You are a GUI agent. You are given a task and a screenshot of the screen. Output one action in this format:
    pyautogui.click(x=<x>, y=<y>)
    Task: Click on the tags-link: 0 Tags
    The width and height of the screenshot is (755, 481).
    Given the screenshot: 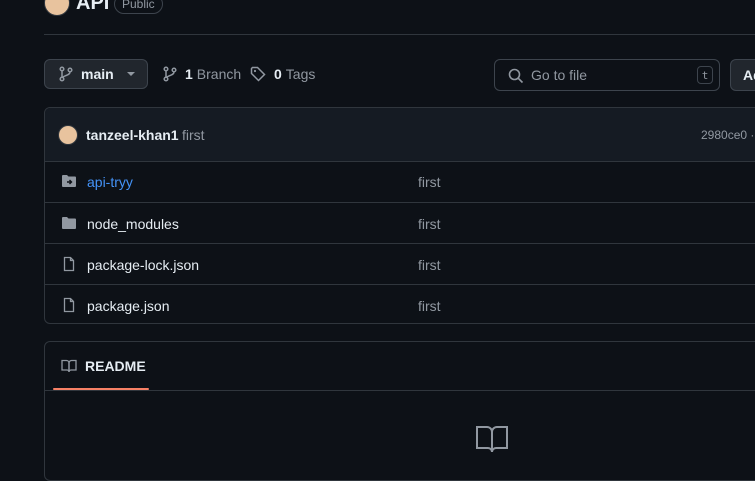 What is the action you would take?
    pyautogui.click(x=282, y=74)
    